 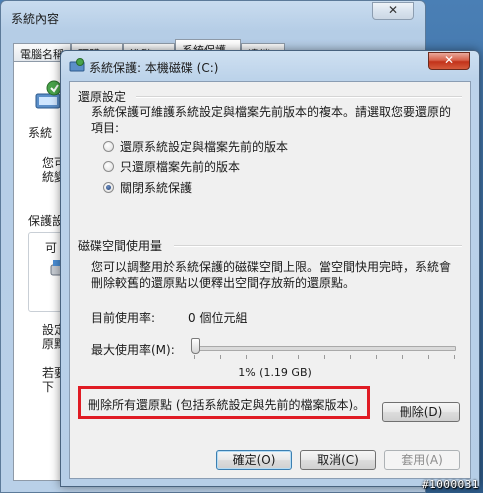 I want to click on back-text-protection-settings: 保護設, so click(x=46, y=221).